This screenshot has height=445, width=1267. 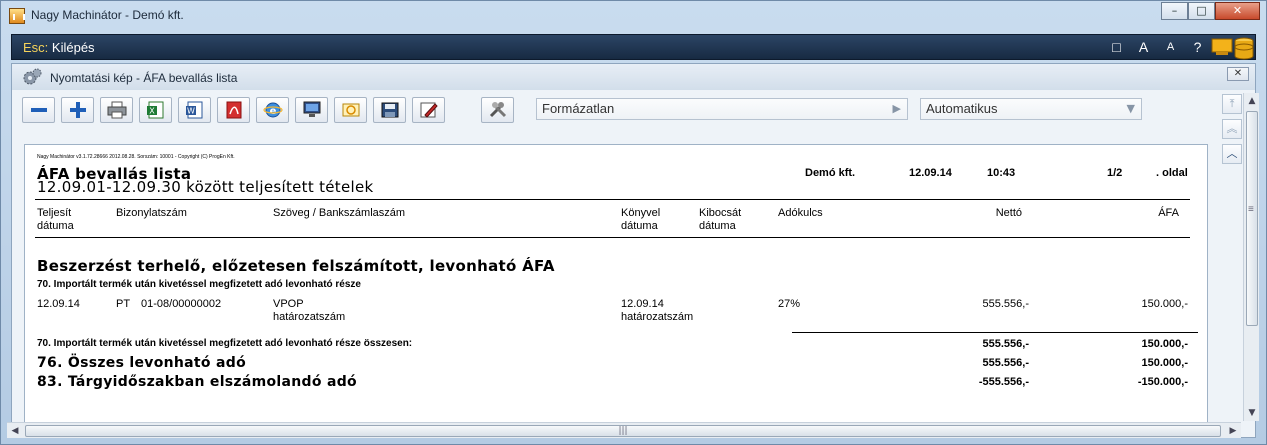 What do you see at coordinates (830, 173) in the screenshot?
I see `report-company: Demó kft.` at bounding box center [830, 173].